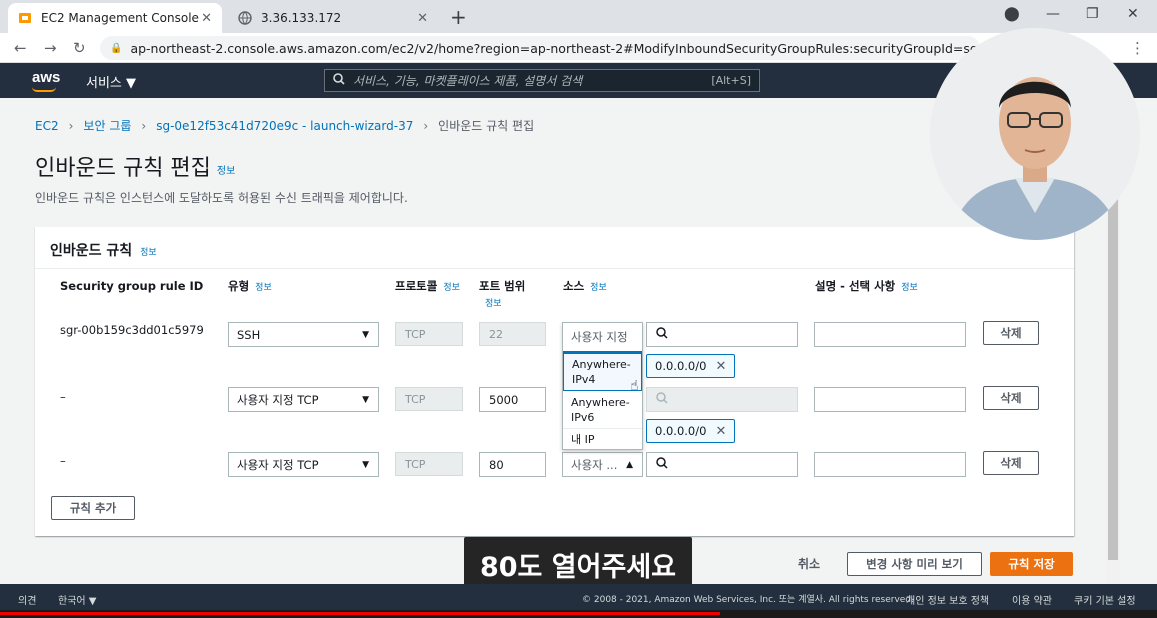 The width and height of the screenshot is (1157, 618). I want to click on col-source: 소스 정보, so click(585, 286).